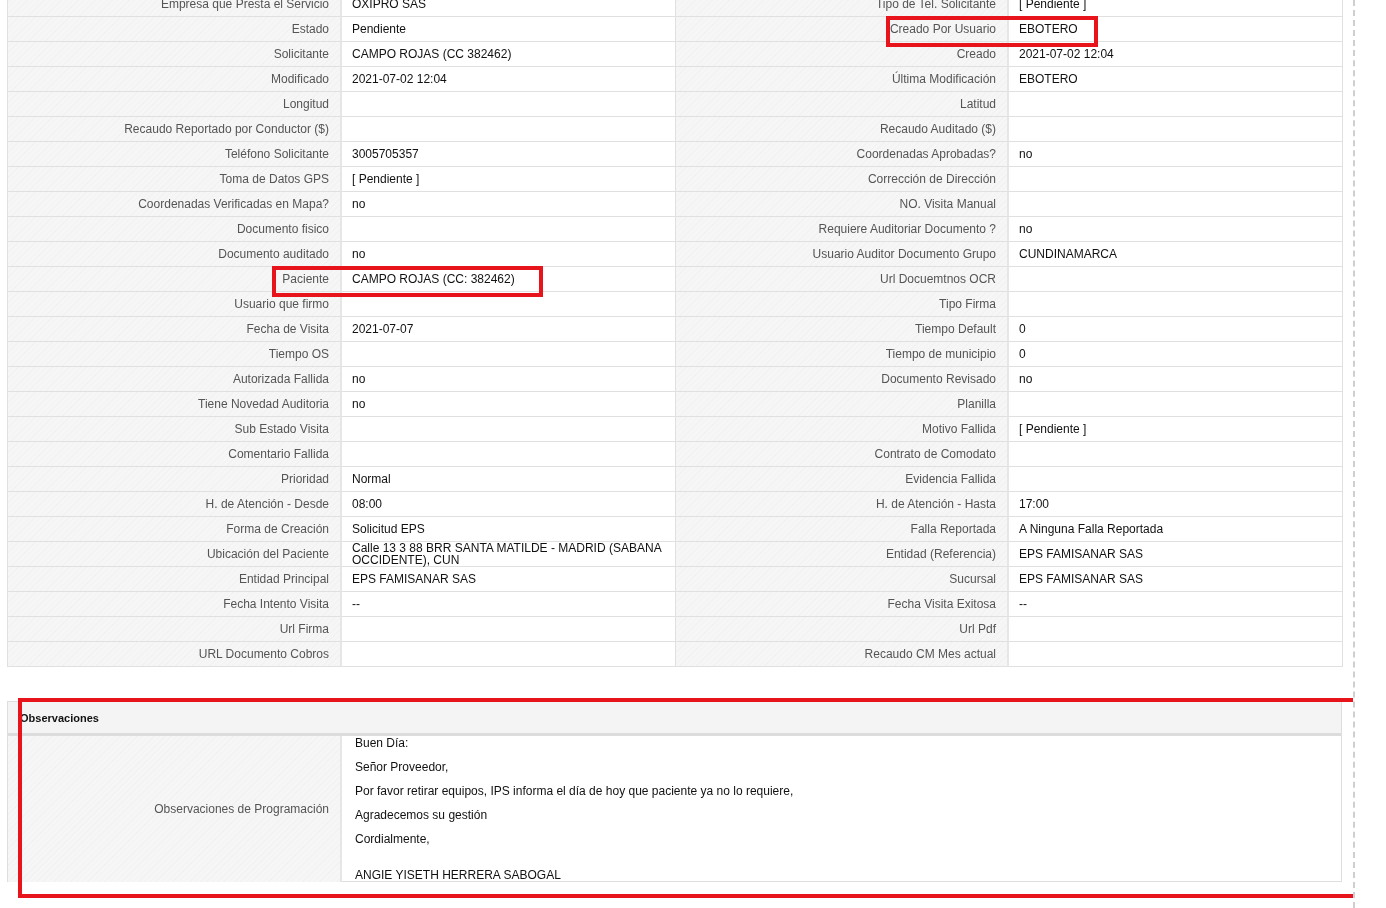 The image size is (1386, 908). I want to click on field-label: Teléfono Solicitante, so click(175, 154).